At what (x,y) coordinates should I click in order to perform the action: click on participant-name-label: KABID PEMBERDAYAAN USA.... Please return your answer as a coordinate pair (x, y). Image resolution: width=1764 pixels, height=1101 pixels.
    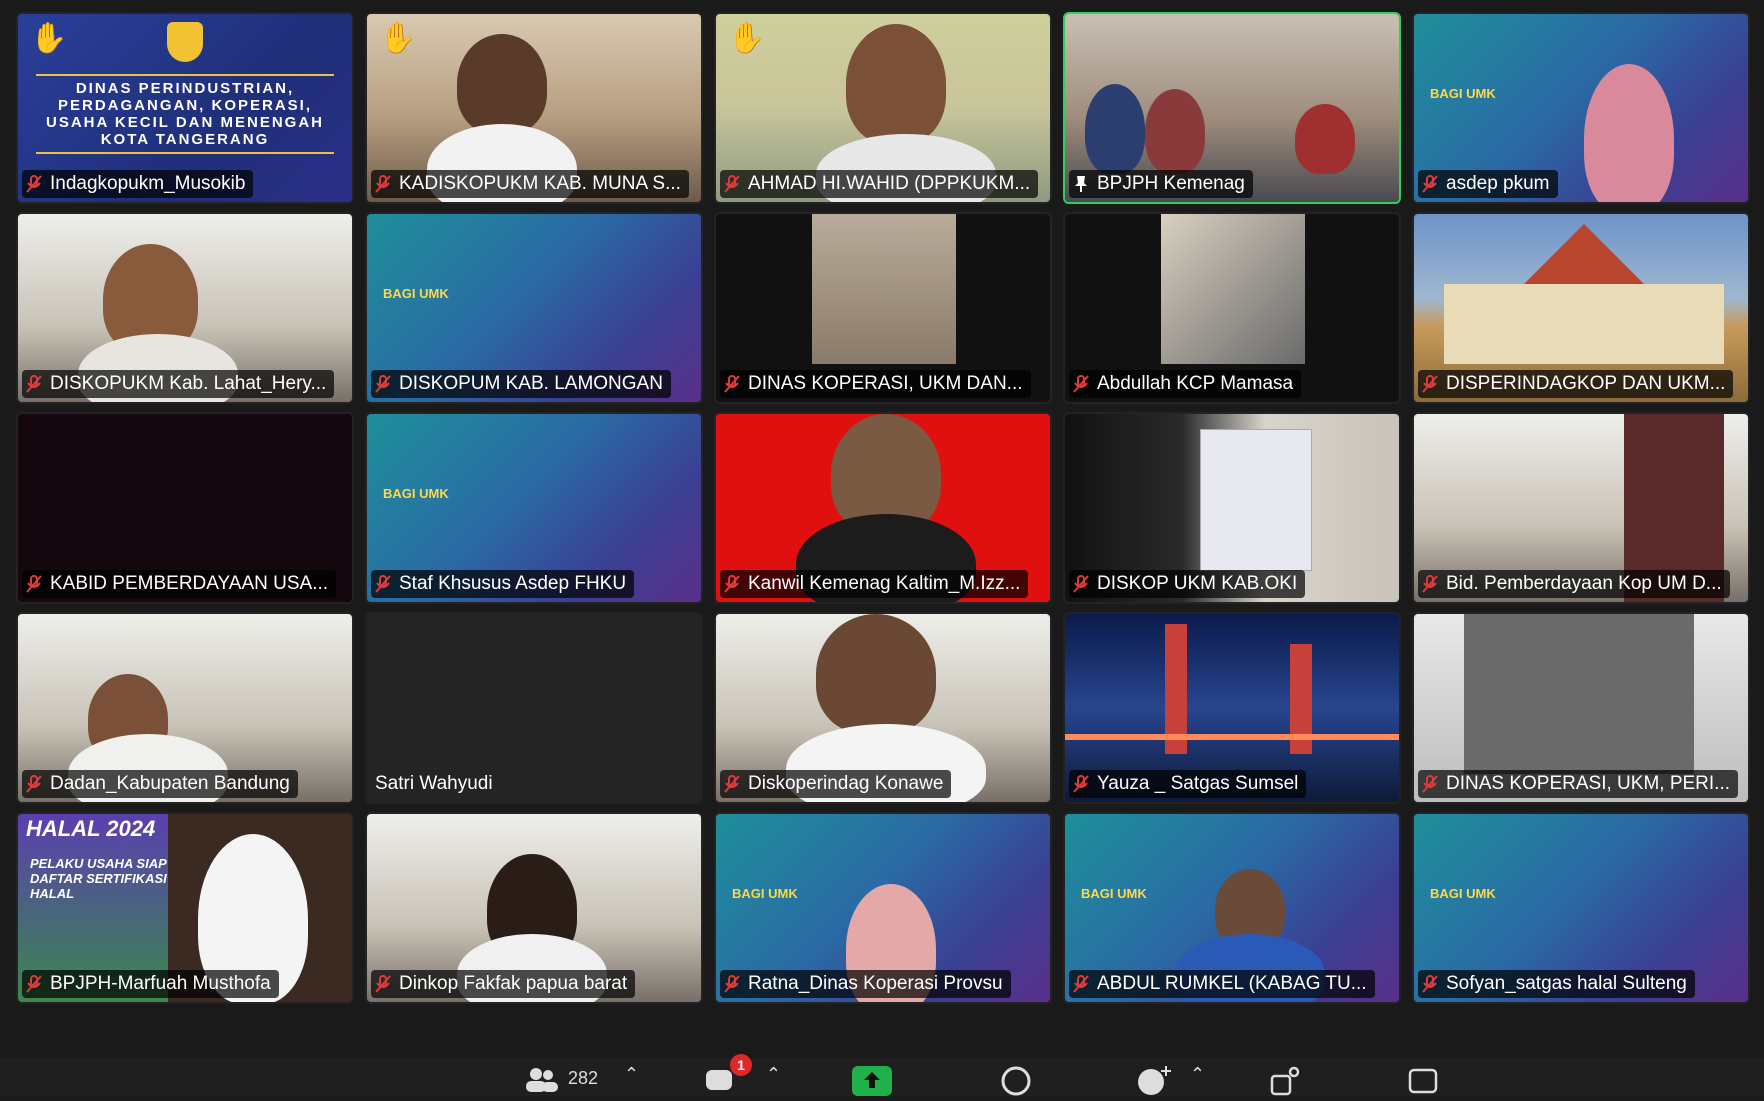
    Looking at the image, I should click on (179, 584).